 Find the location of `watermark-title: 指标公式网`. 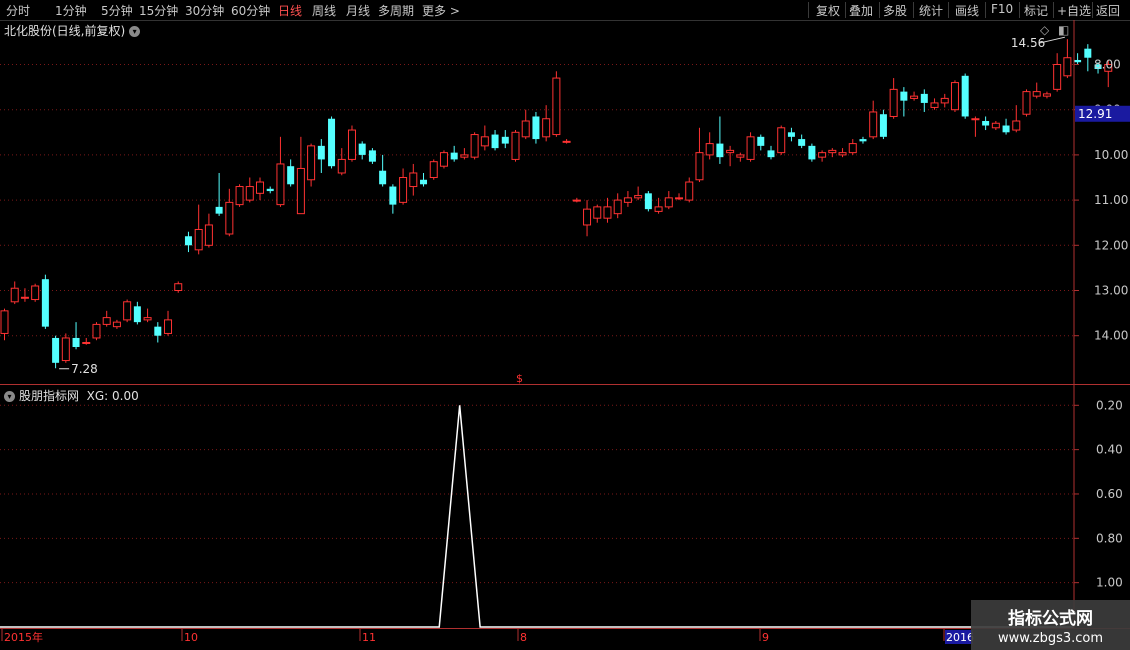

watermark-title: 指标公式网 is located at coordinates (1050, 619).